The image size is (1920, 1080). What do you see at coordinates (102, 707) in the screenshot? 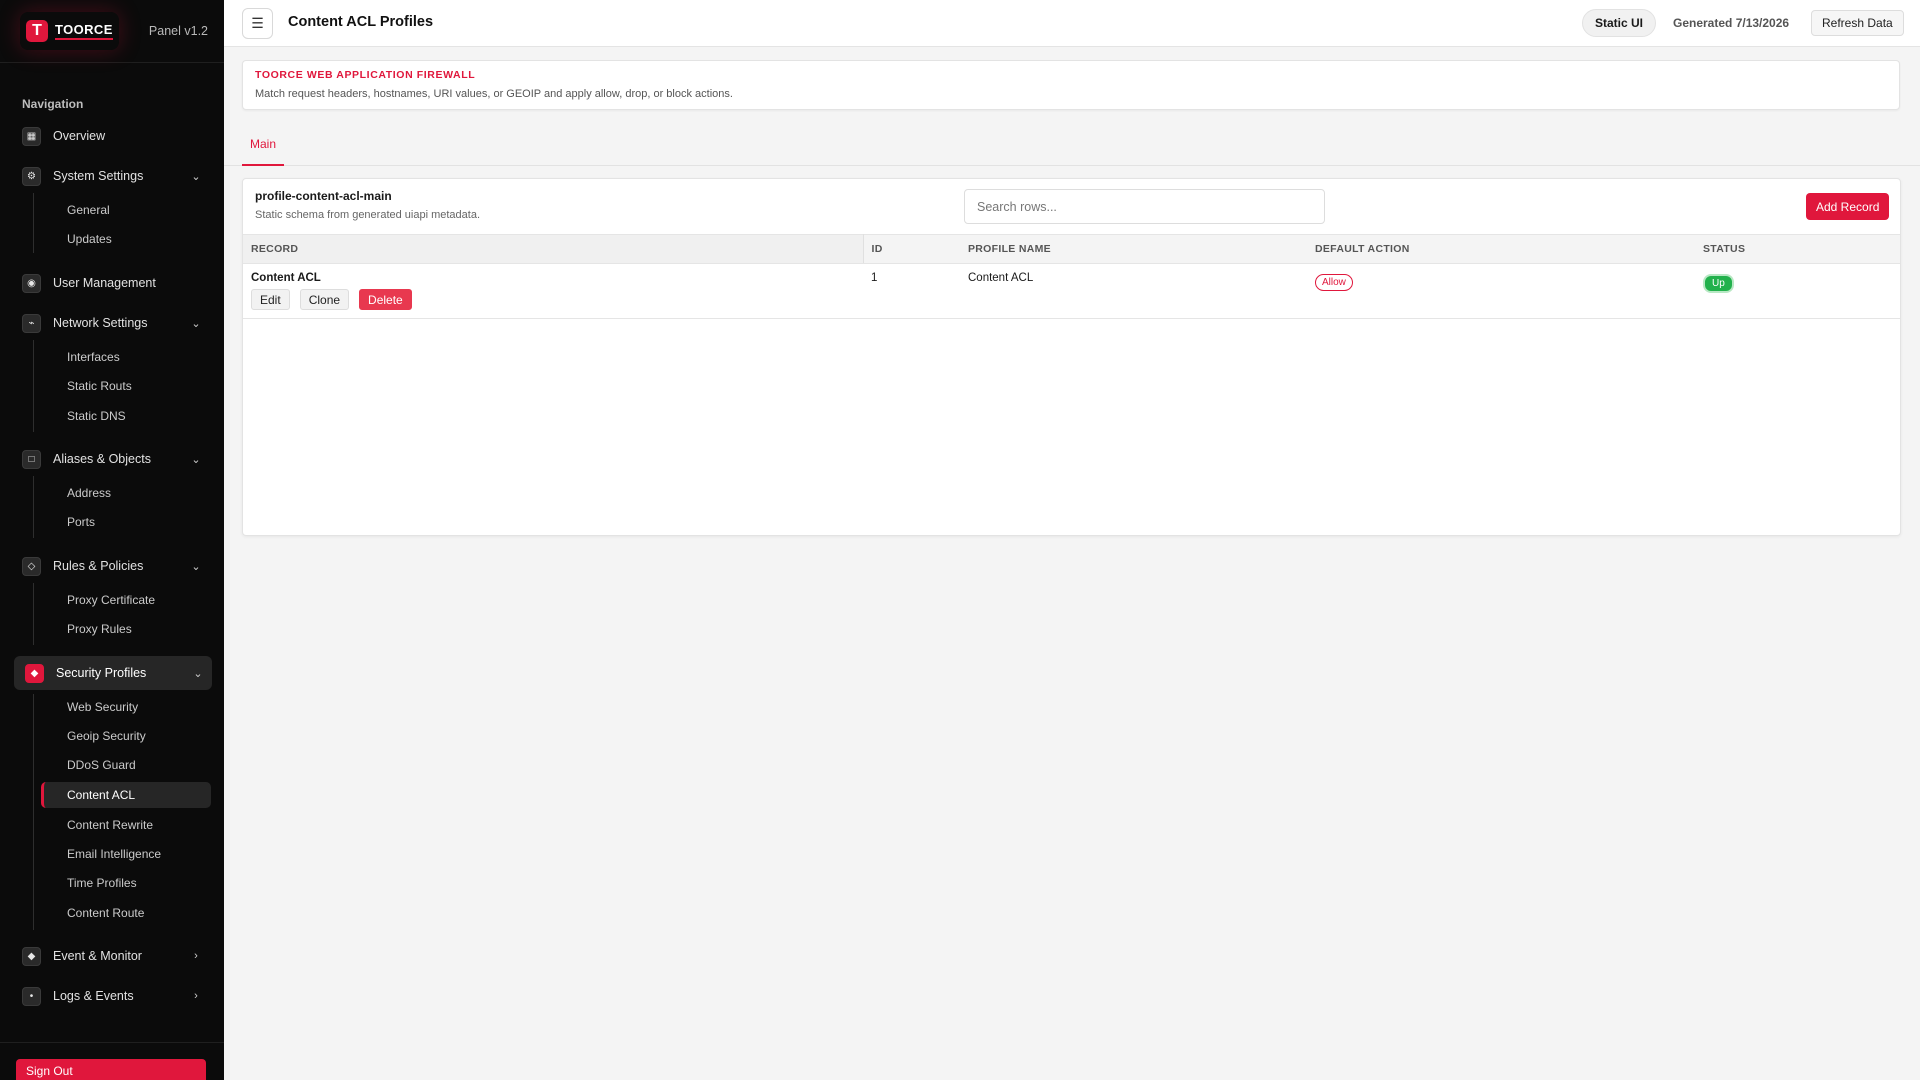
I see `sidebar-subitem-web-security: Web Security` at bounding box center [102, 707].